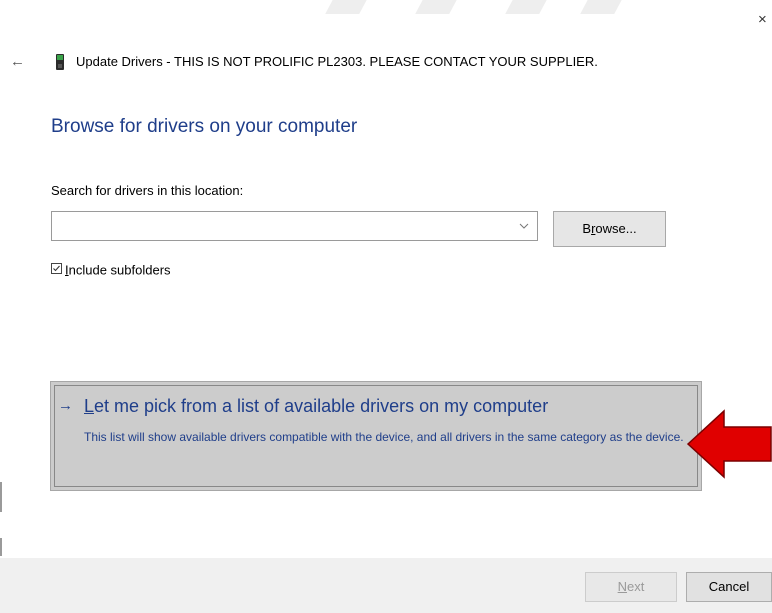 This screenshot has width=772, height=613. Describe the element at coordinates (17, 62) in the screenshot. I see `back-arrow-icon: ←` at that location.